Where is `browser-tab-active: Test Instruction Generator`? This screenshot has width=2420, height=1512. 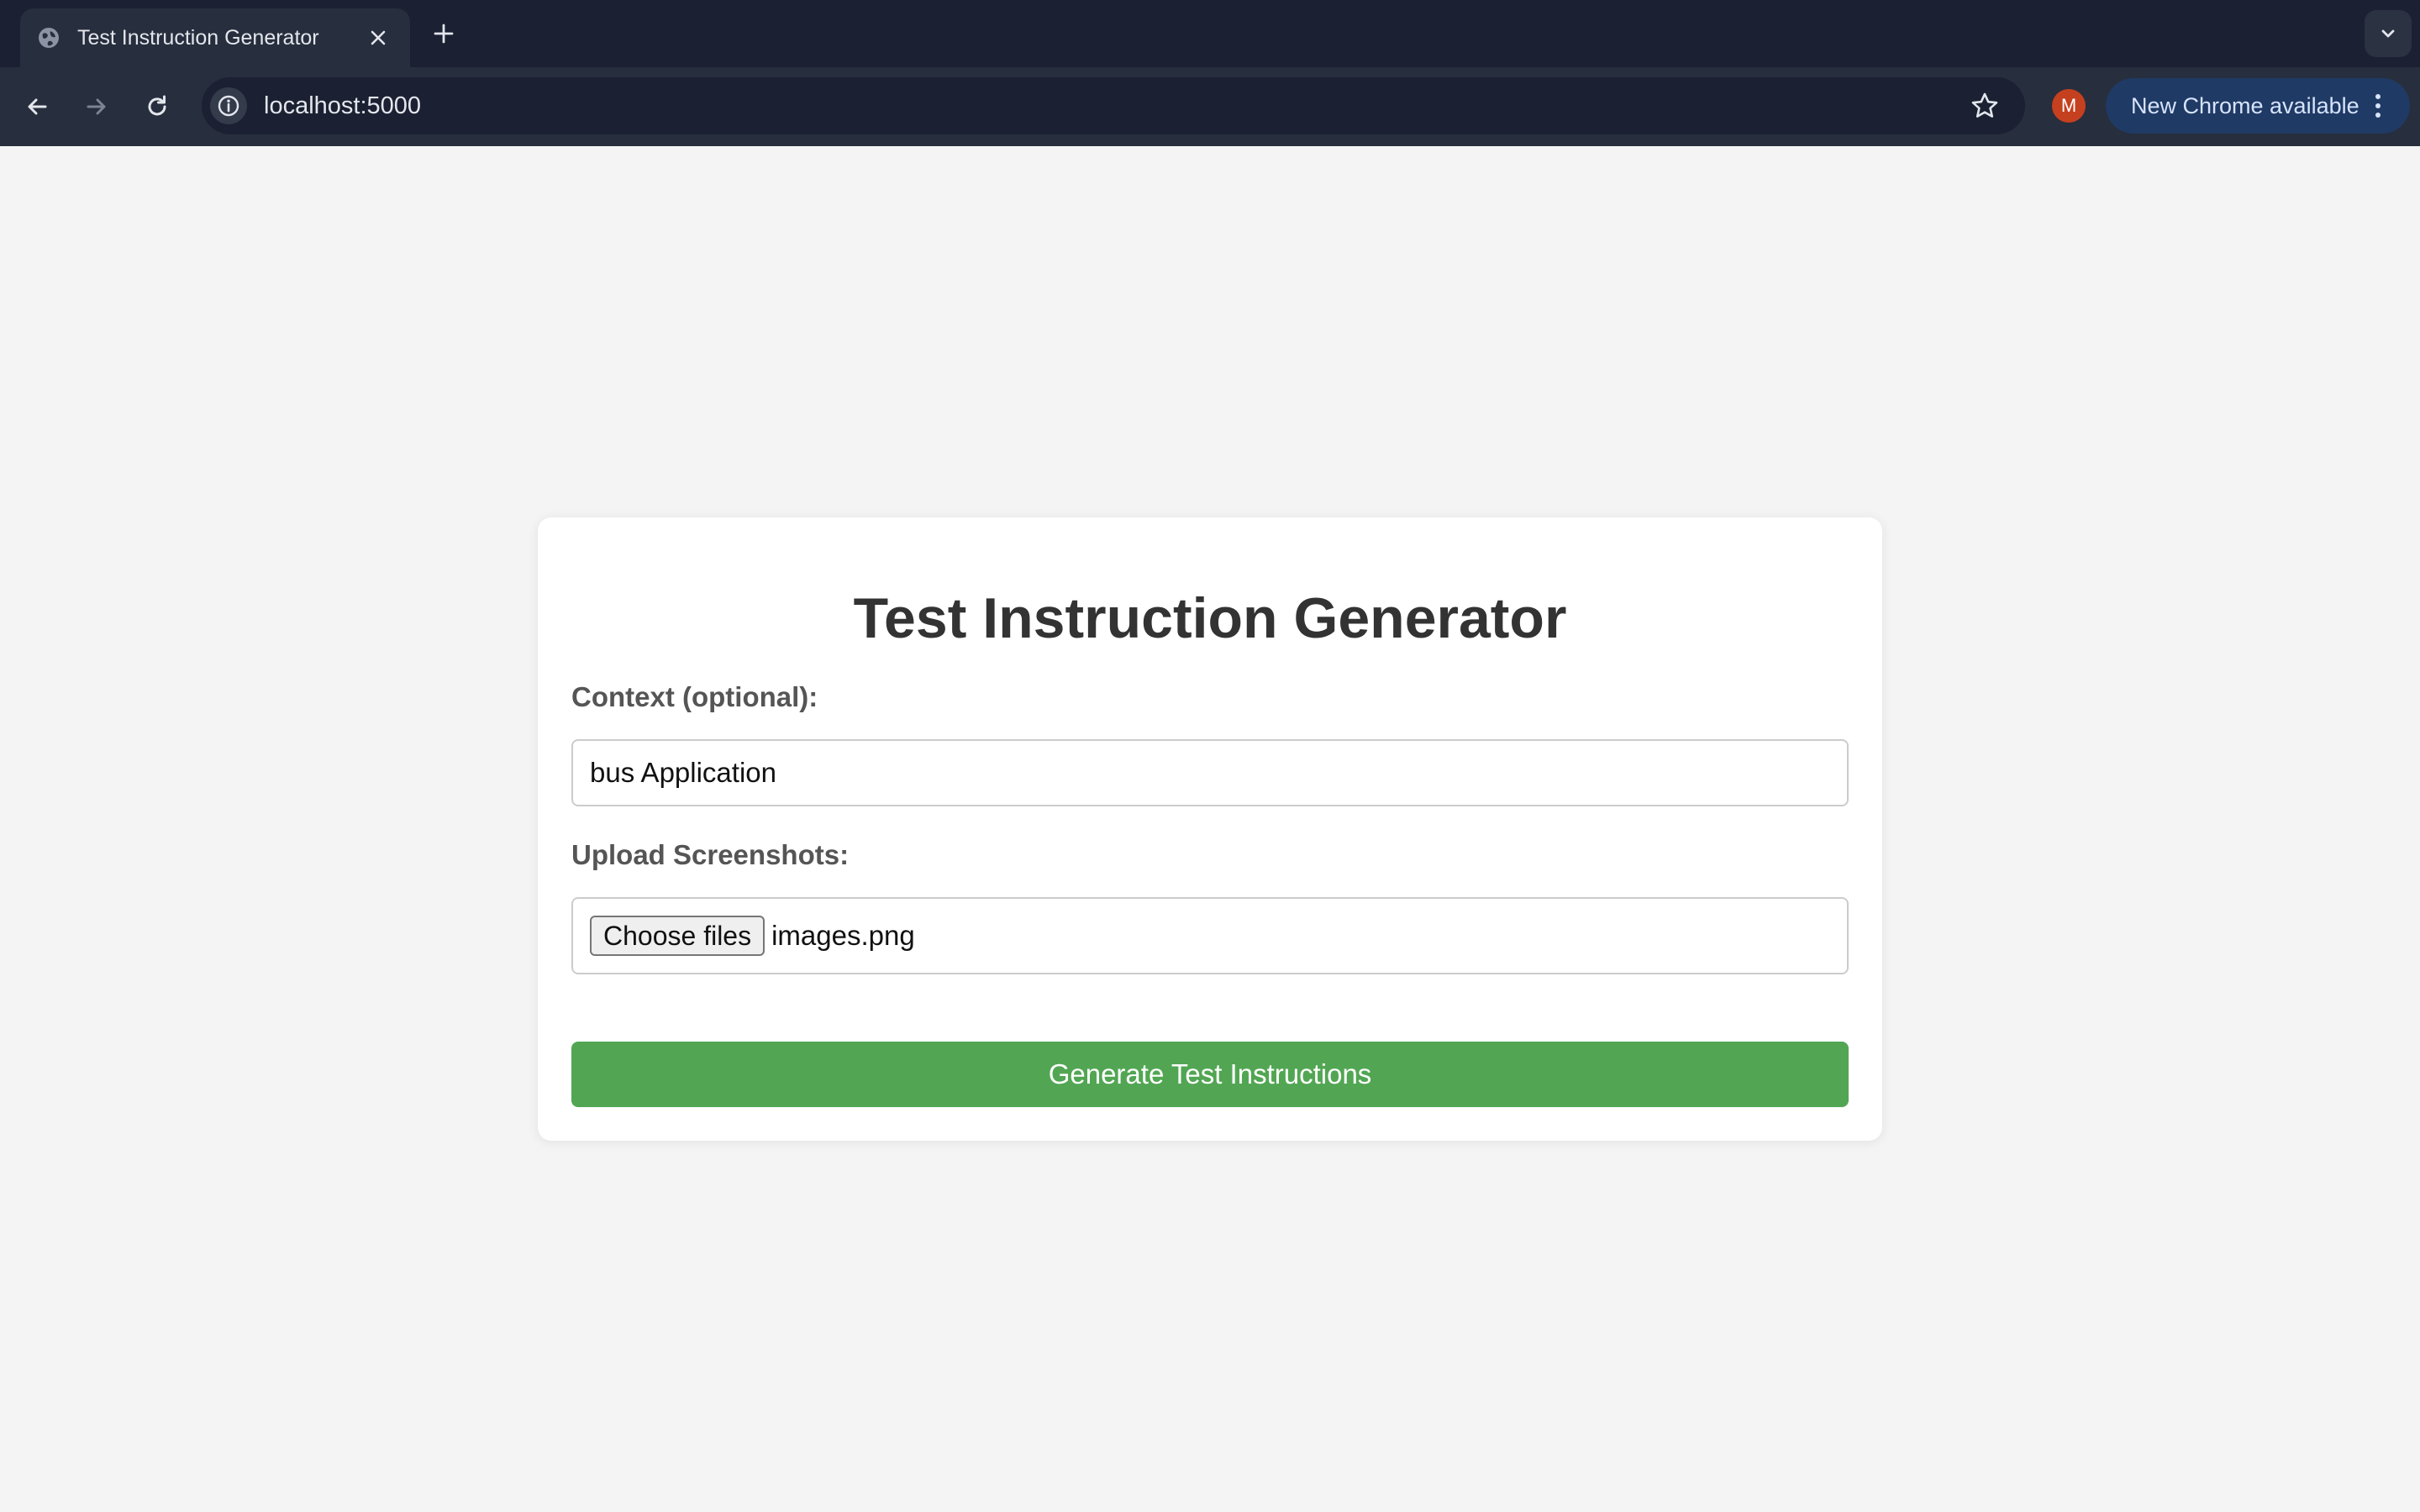
browser-tab-active: Test Instruction Generator is located at coordinates (215, 37).